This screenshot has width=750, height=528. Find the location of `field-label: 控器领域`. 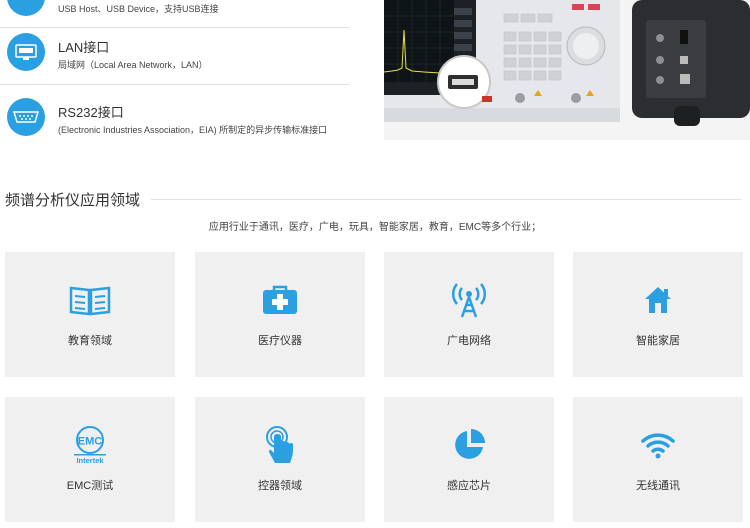

field-label: 控器领域 is located at coordinates (280, 486).